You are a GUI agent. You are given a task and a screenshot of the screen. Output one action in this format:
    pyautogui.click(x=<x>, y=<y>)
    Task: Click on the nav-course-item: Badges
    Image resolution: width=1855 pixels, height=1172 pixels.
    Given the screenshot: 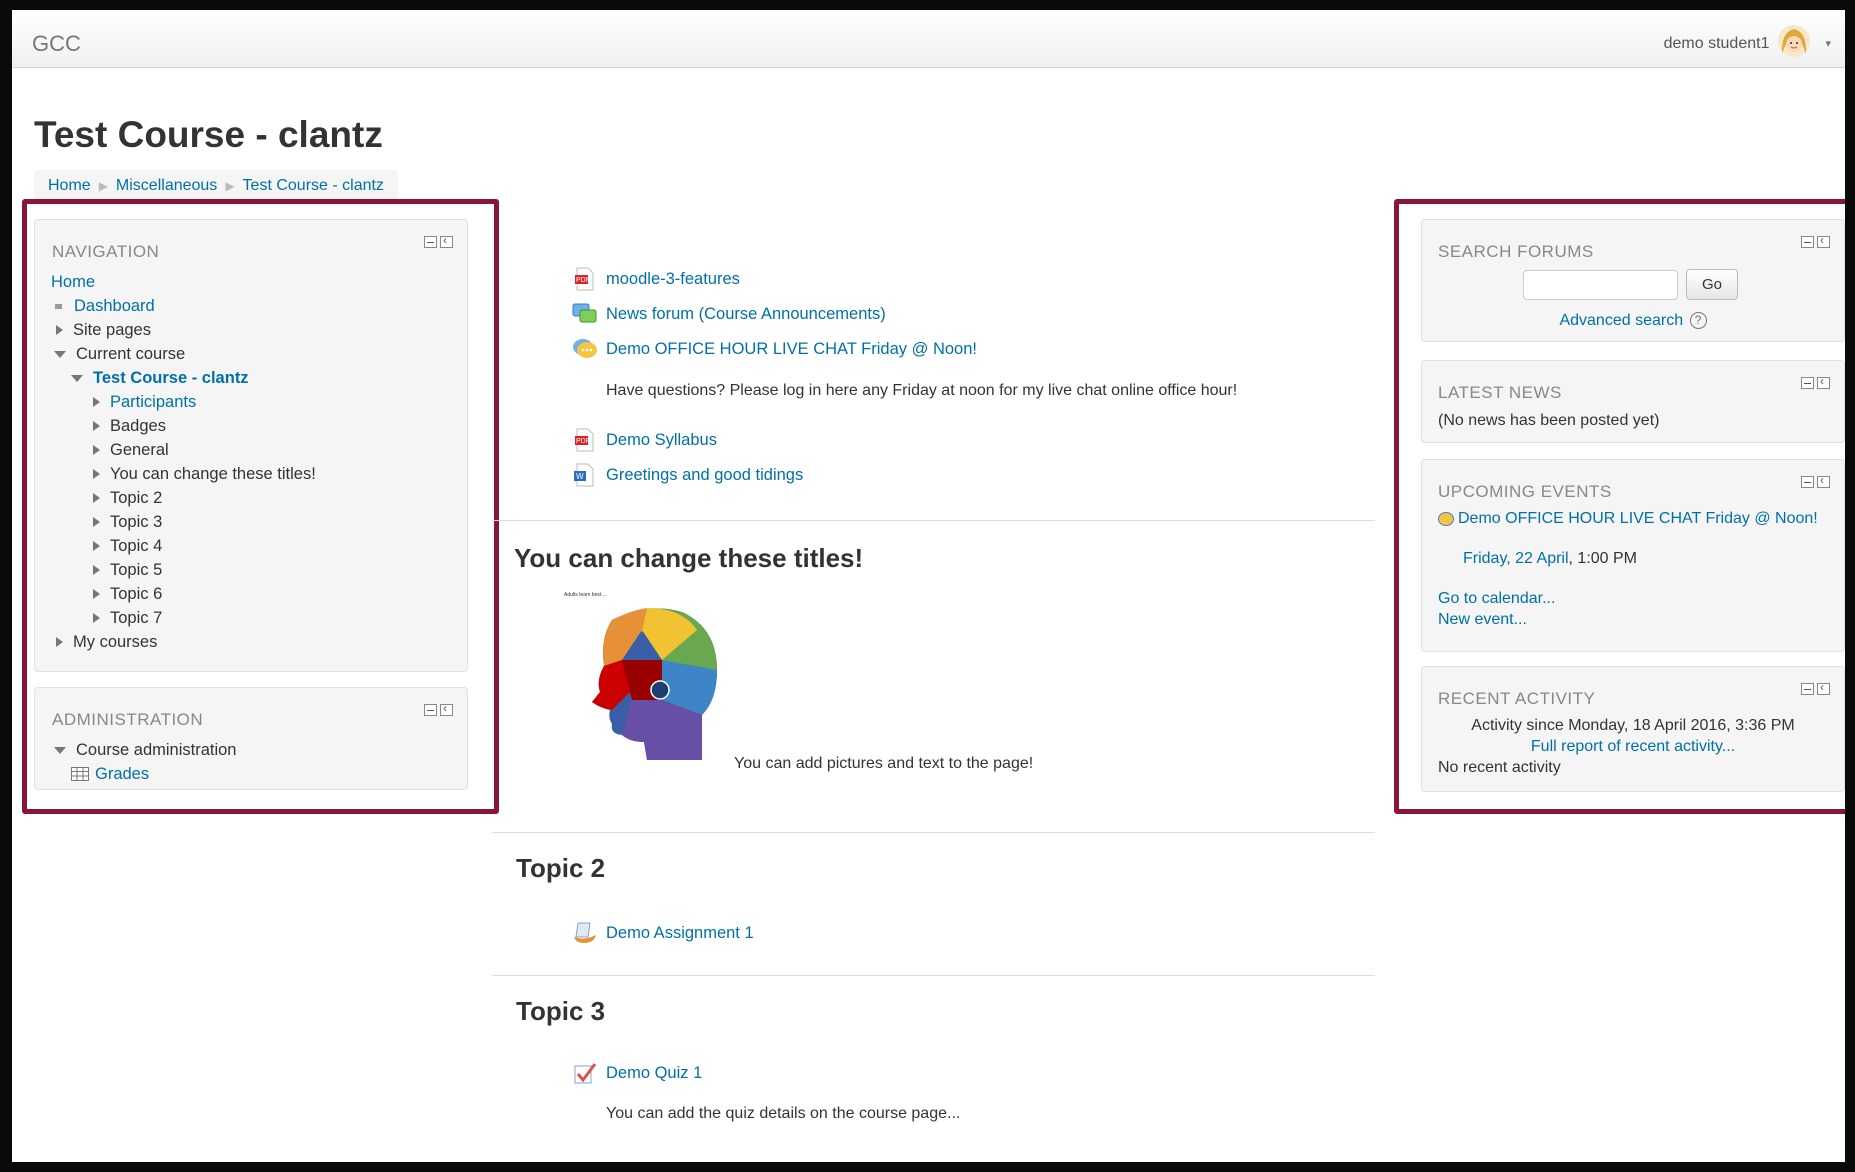 What is the action you would take?
    pyautogui.click(x=251, y=426)
    